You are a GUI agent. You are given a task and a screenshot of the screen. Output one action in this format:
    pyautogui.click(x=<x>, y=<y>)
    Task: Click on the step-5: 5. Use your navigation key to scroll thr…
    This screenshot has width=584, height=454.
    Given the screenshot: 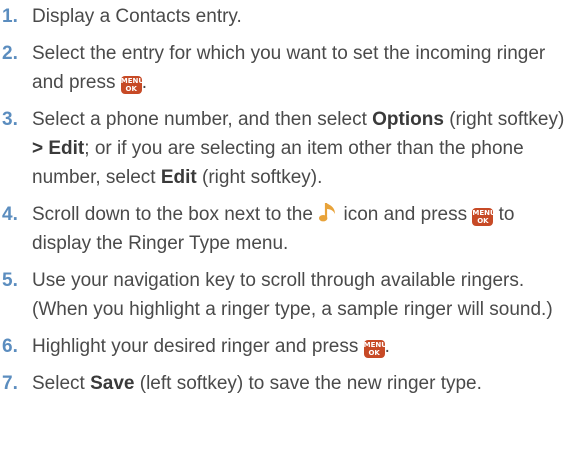 What is the action you would take?
    pyautogui.click(x=288, y=295)
    